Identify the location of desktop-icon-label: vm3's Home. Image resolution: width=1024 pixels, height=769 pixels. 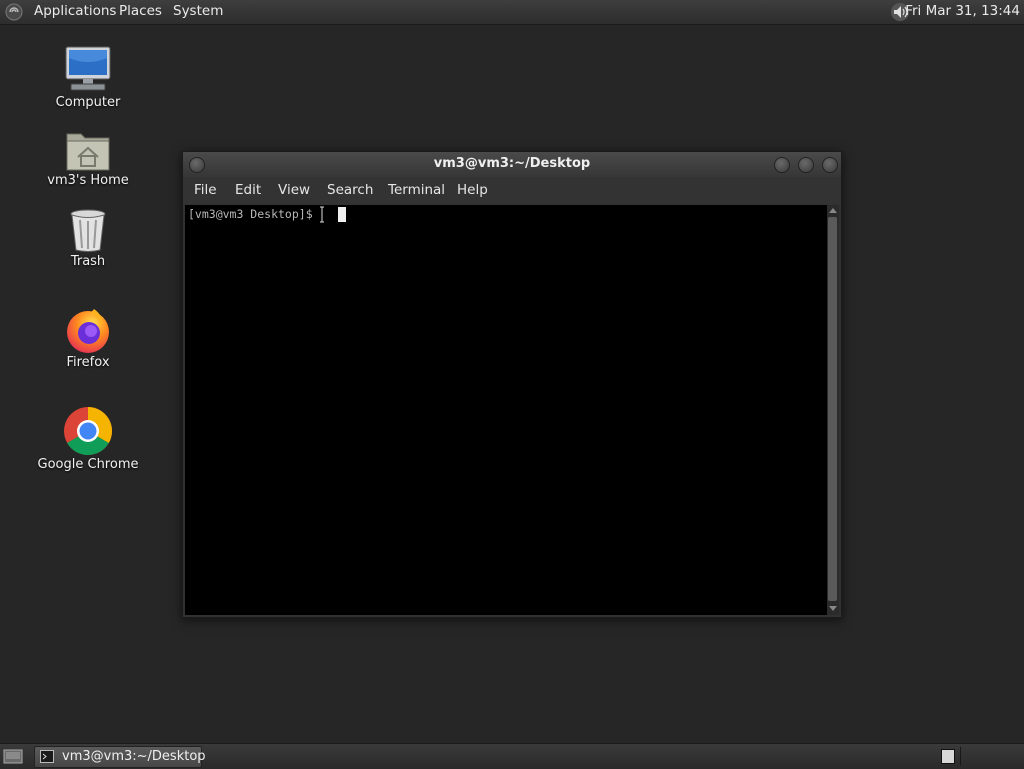
(88, 180).